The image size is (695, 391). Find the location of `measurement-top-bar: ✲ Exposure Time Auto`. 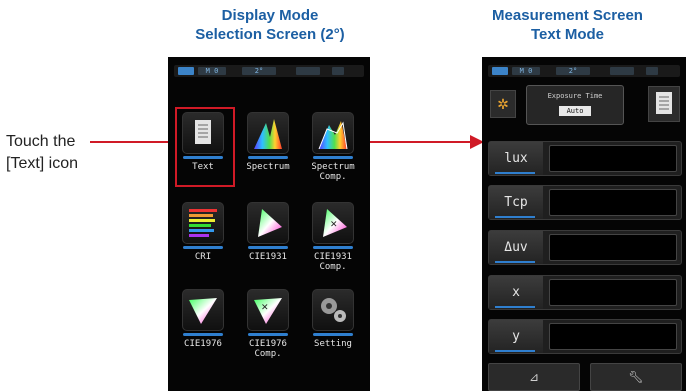

measurement-top-bar: ✲ Exposure Time Auto is located at coordinates (584, 104).